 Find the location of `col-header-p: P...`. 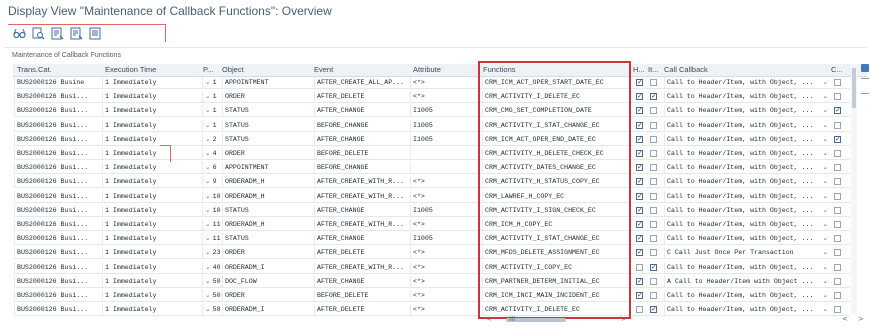

col-header-p: P... is located at coordinates (211, 69).